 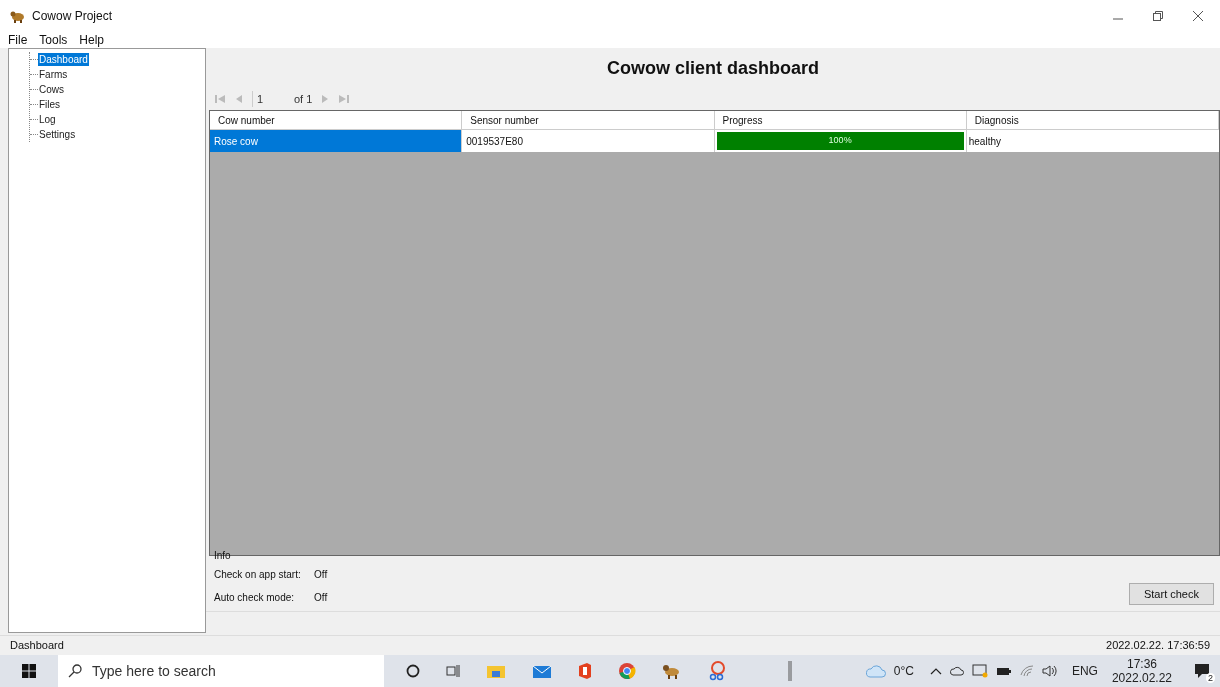 What do you see at coordinates (255, 598) in the screenshot?
I see `field-label: Auto check mode:` at bounding box center [255, 598].